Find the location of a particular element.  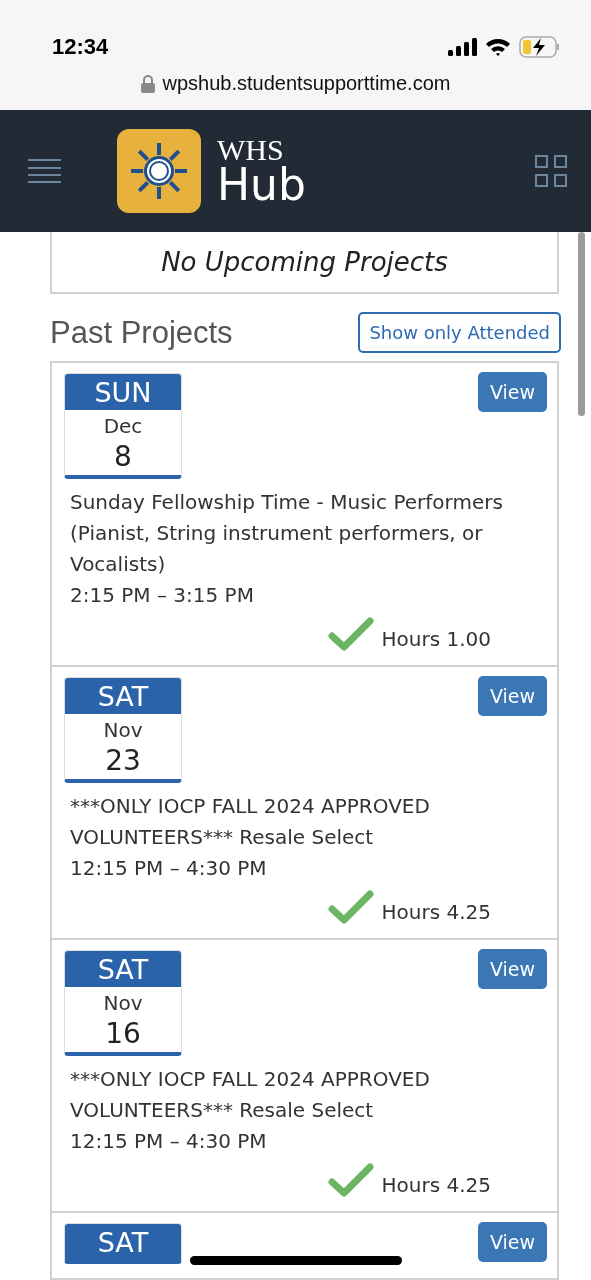

clock-time: 12:34 is located at coordinates (80, 47).